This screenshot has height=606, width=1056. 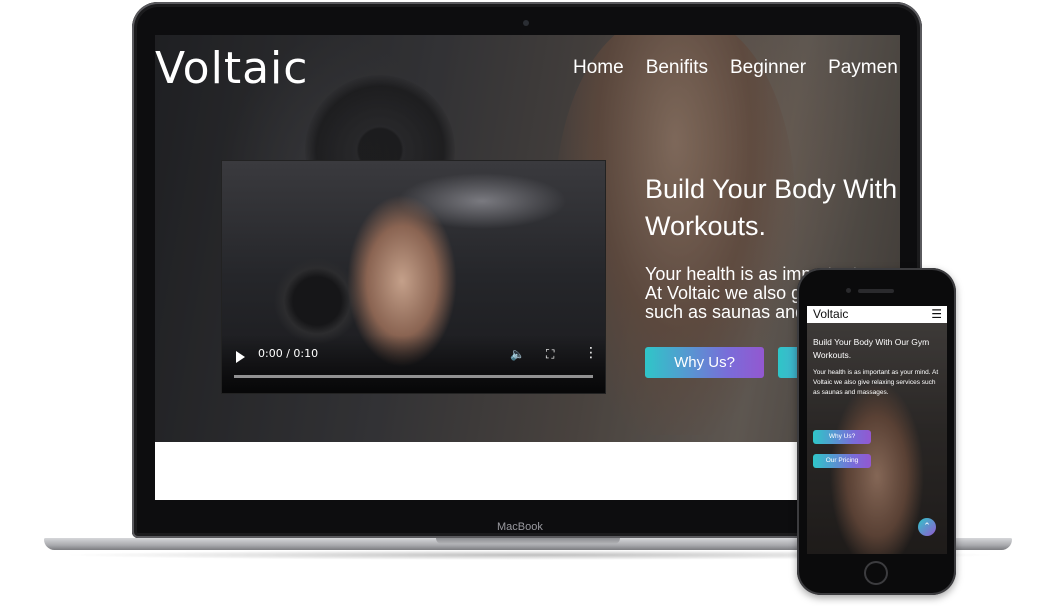 What do you see at coordinates (848, 290) in the screenshot?
I see `phone-camera-icon` at bounding box center [848, 290].